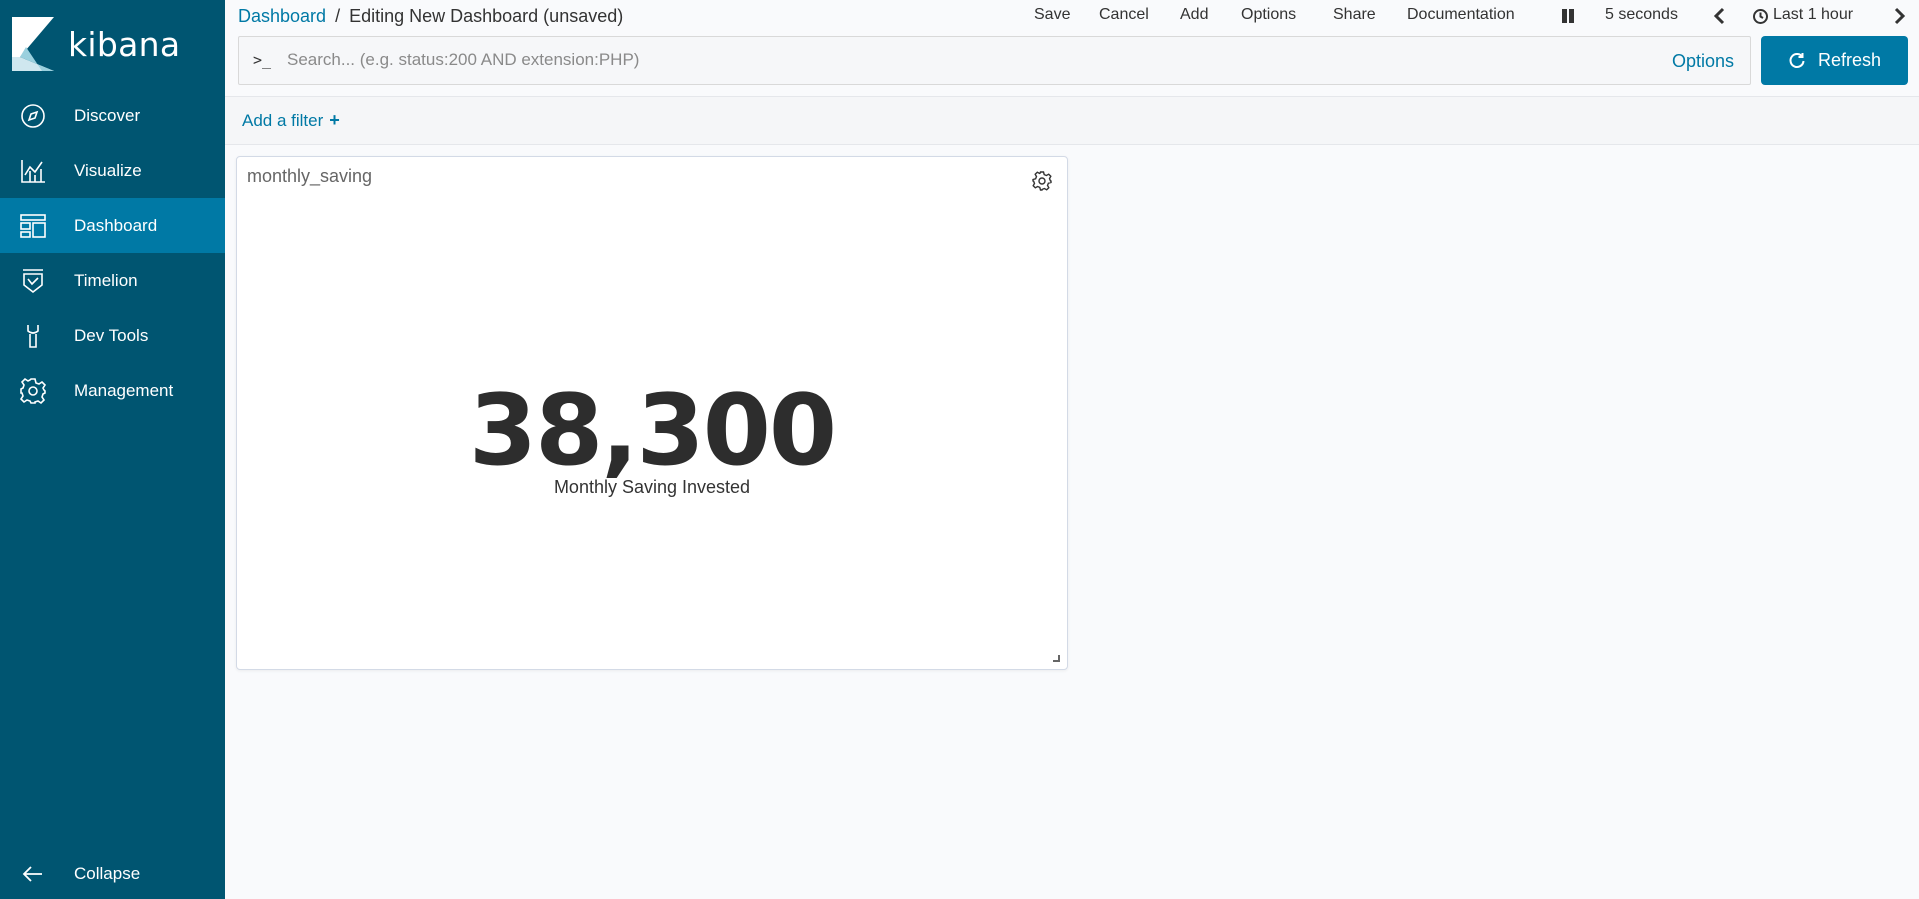 The height and width of the screenshot is (899, 1919). What do you see at coordinates (937, 60) in the screenshot?
I see `search-input` at bounding box center [937, 60].